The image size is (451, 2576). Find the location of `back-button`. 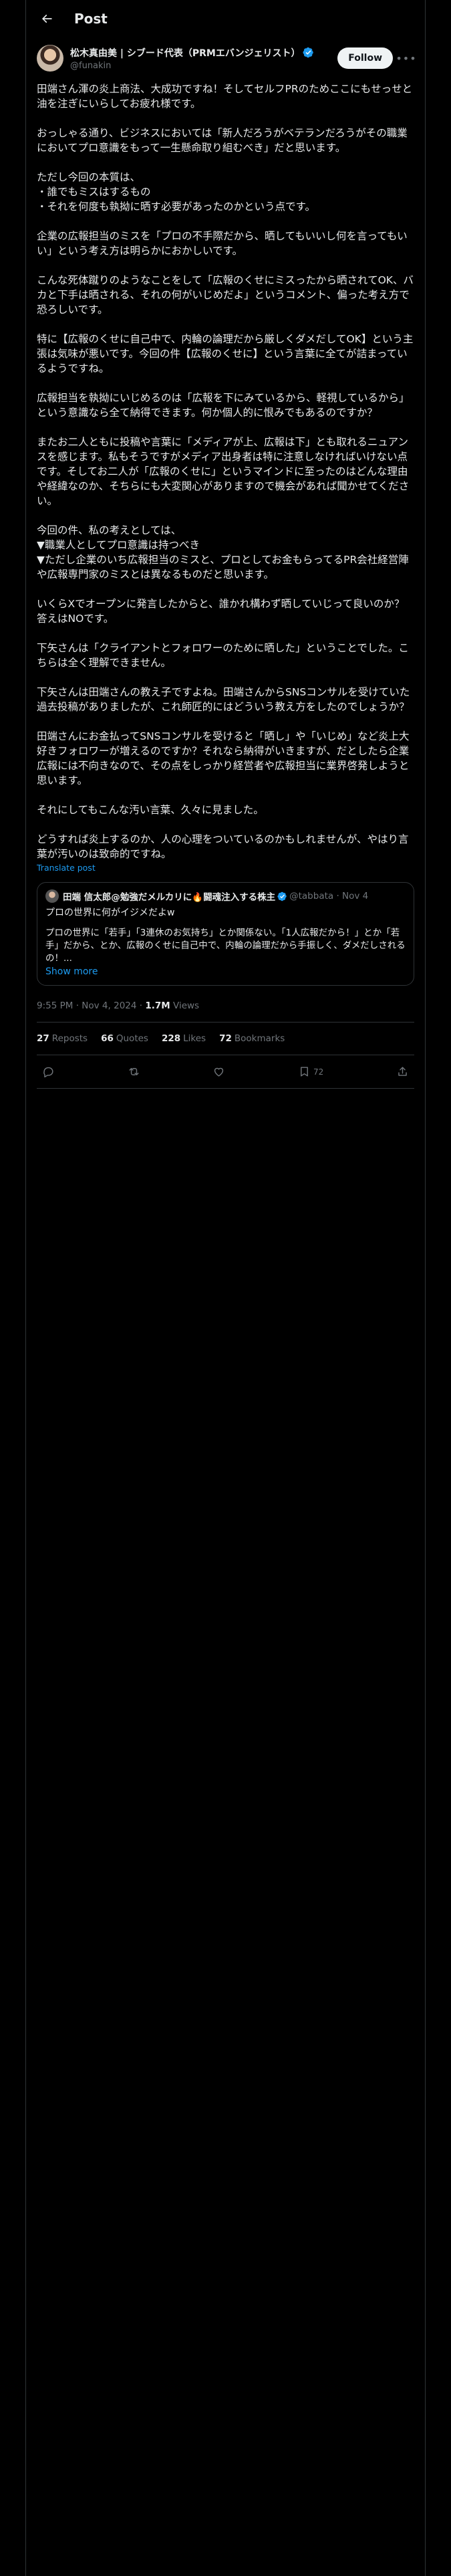

back-button is located at coordinates (47, 19).